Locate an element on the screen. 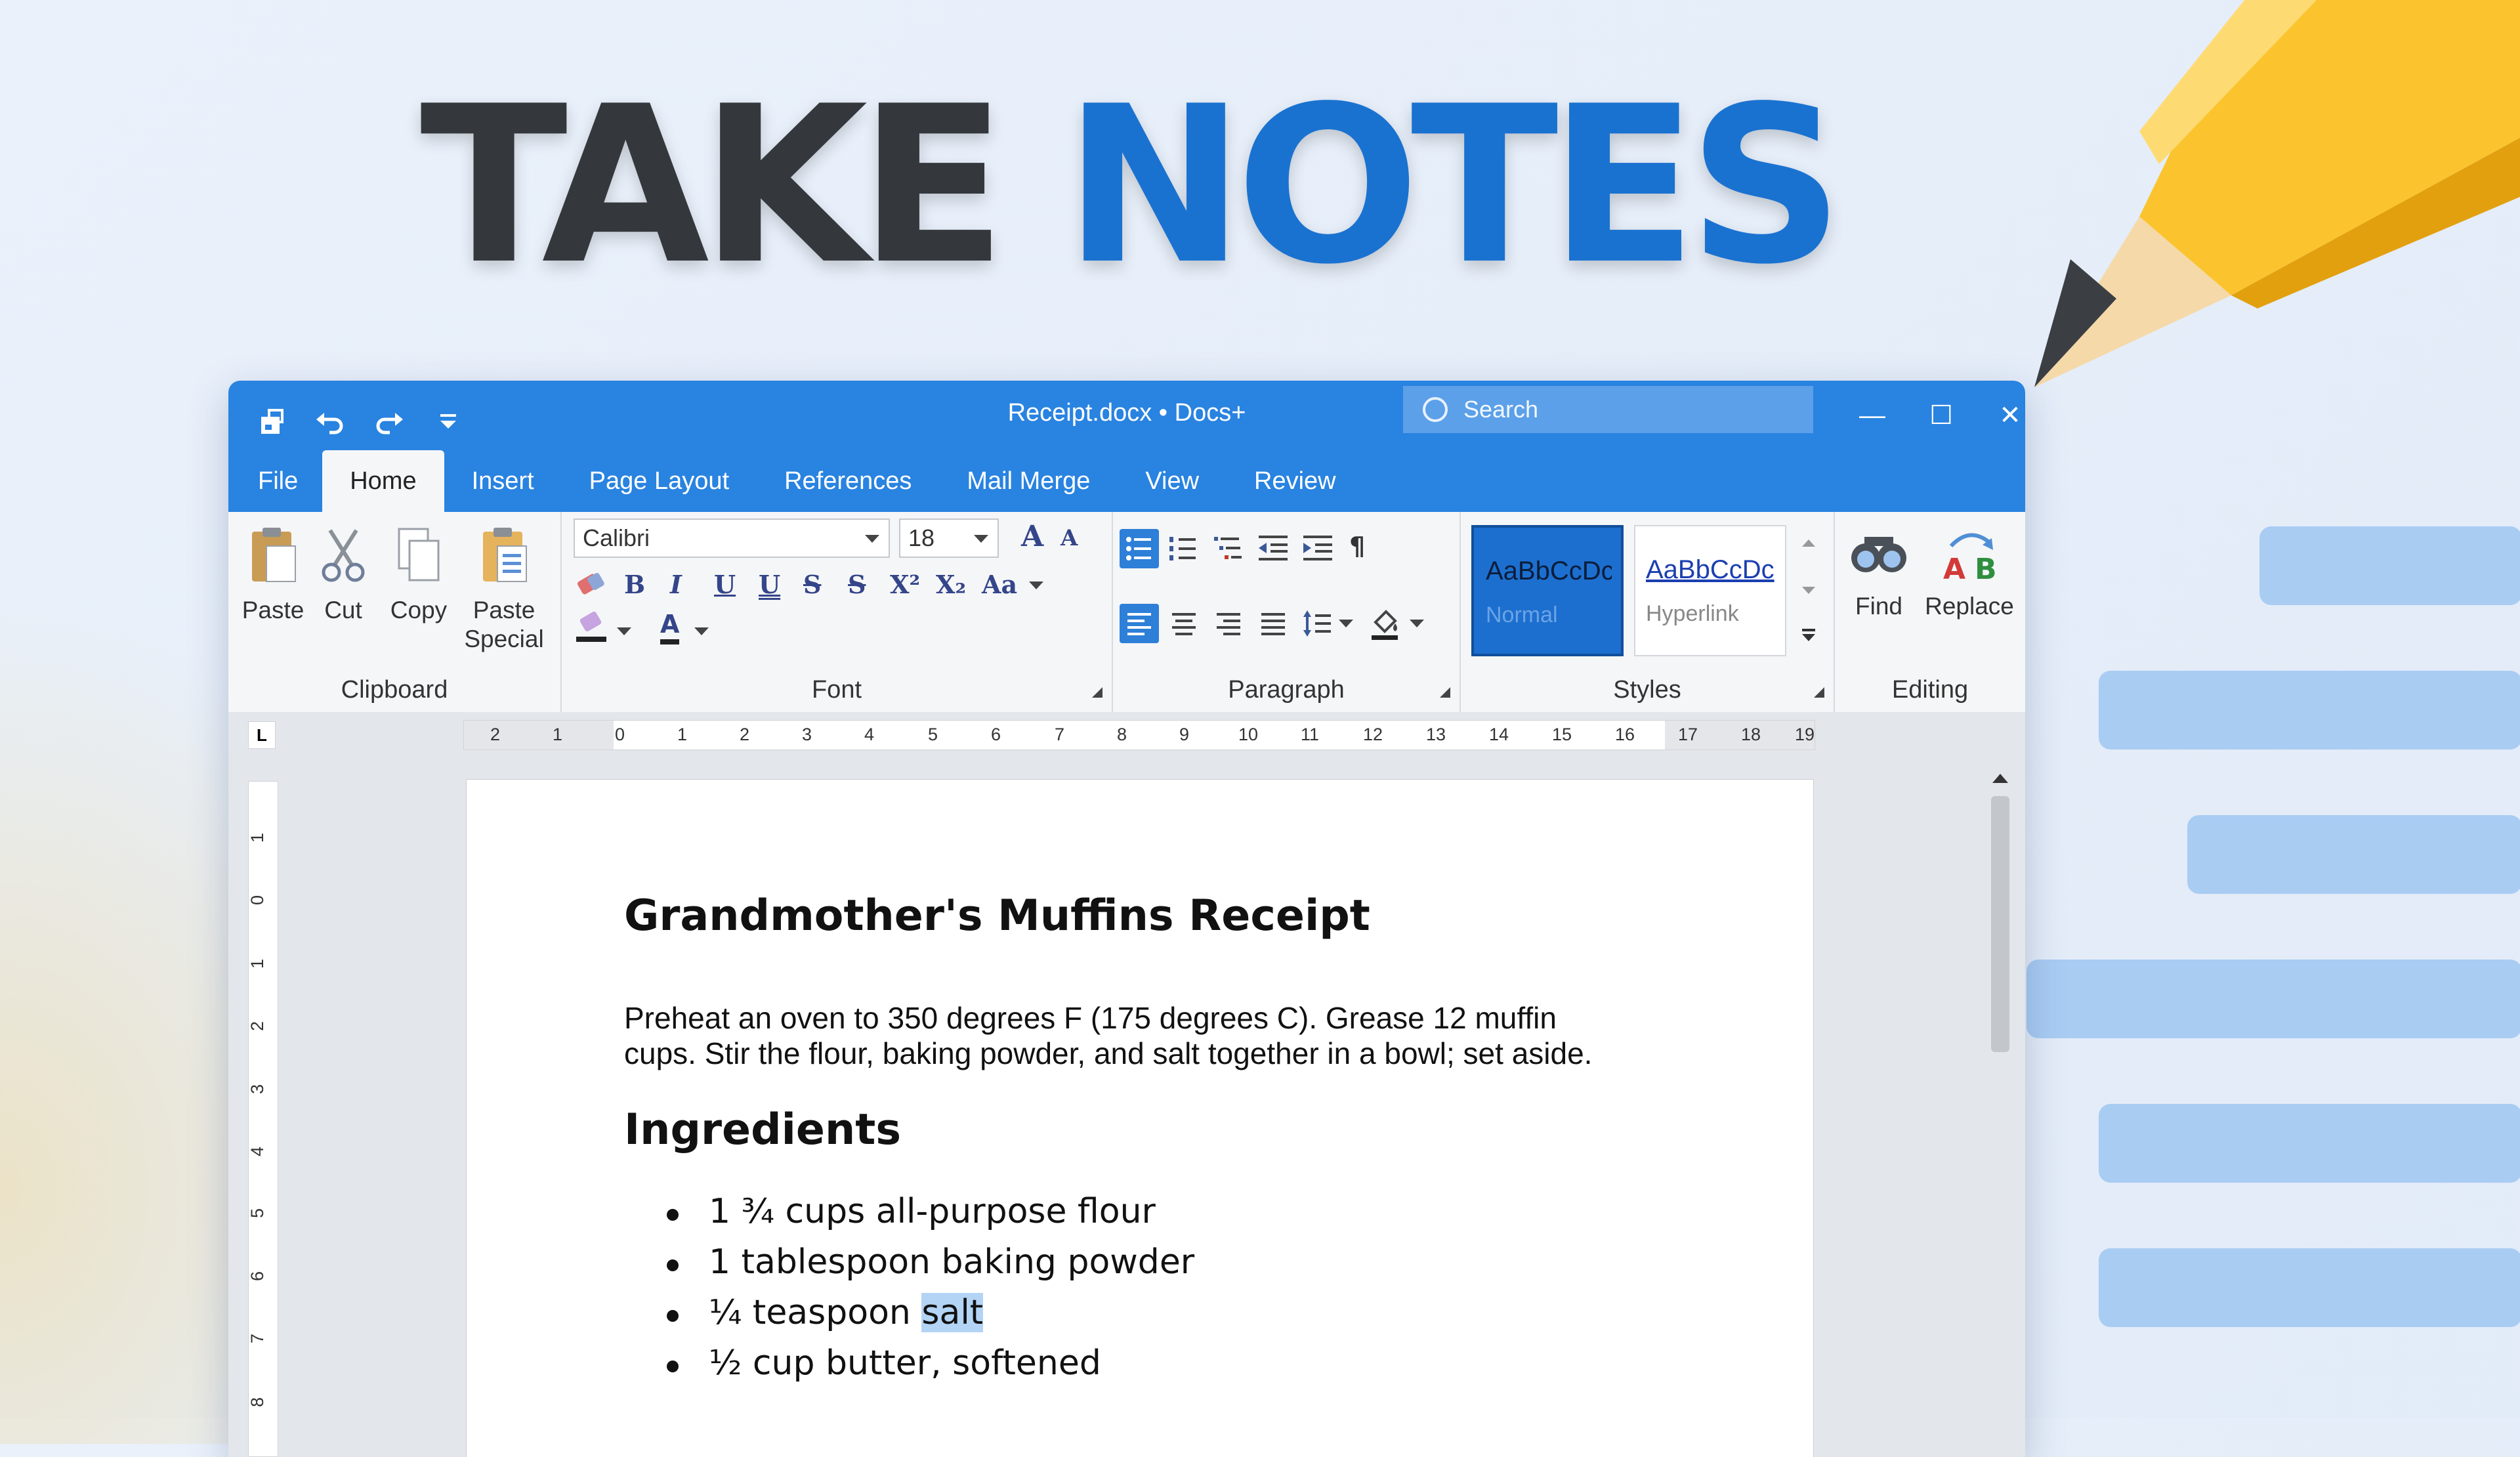  styles-scroller is located at coordinates (1809, 590).